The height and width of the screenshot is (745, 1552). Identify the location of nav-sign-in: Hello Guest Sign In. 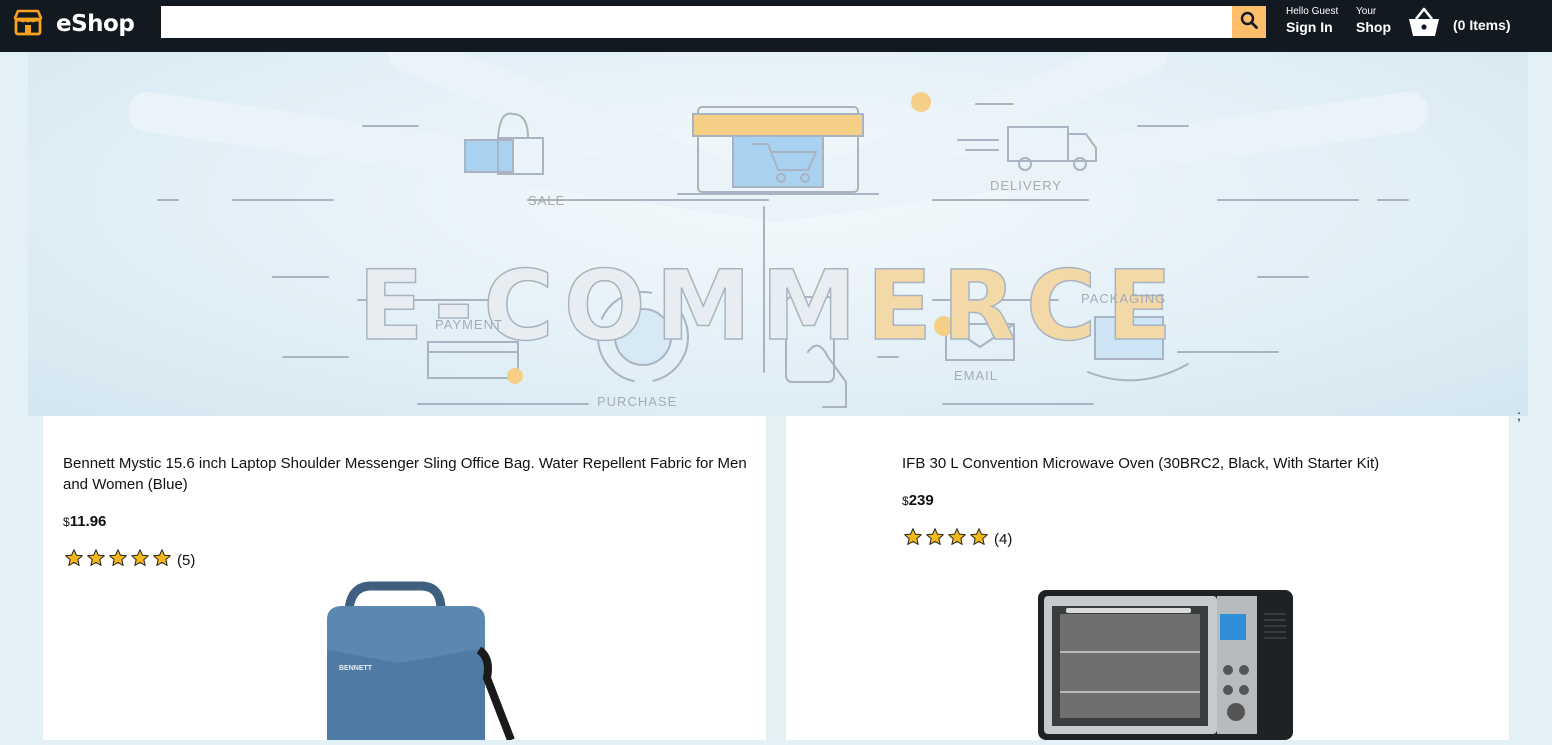
(1312, 21).